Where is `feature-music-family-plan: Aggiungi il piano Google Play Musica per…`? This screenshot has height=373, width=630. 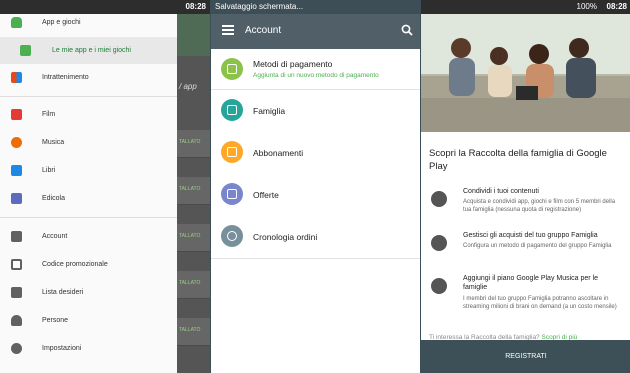
feature-music-family-plan: Aggiungi il piano Google Play Musica per… is located at coordinates (525, 300).